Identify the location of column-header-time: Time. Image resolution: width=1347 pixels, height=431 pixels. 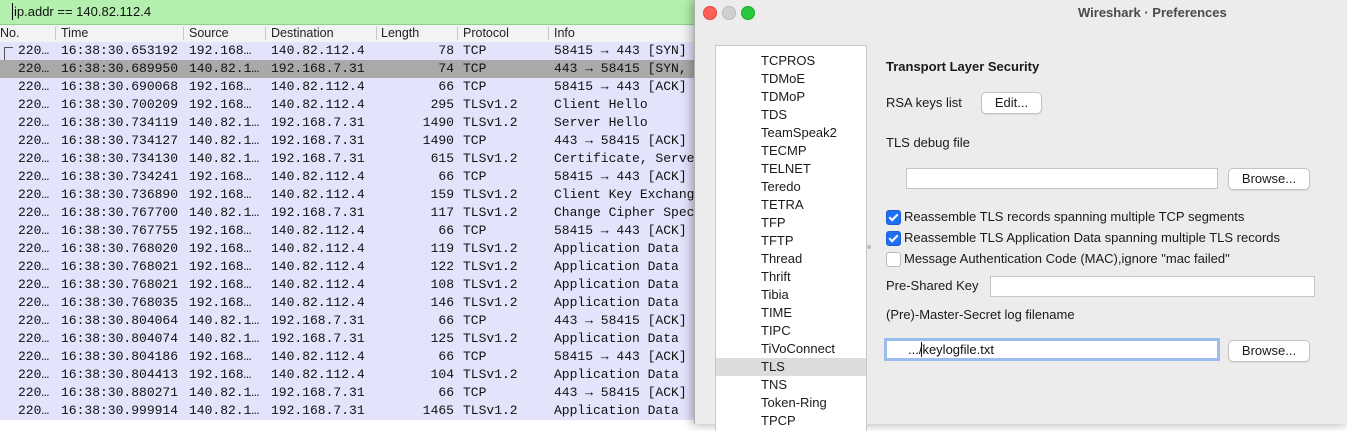
(74, 33).